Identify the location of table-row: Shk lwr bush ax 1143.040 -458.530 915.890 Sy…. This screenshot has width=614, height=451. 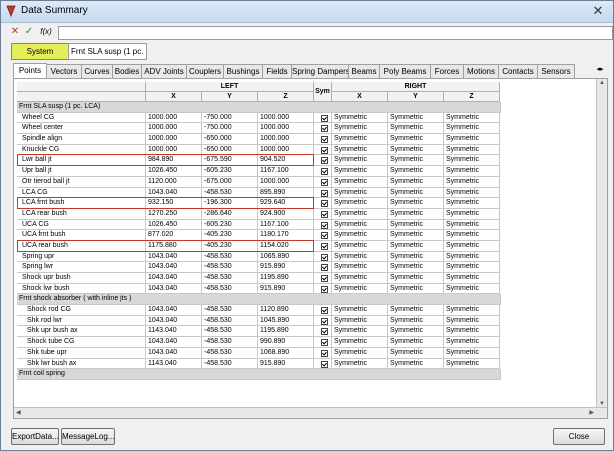
(259, 364).